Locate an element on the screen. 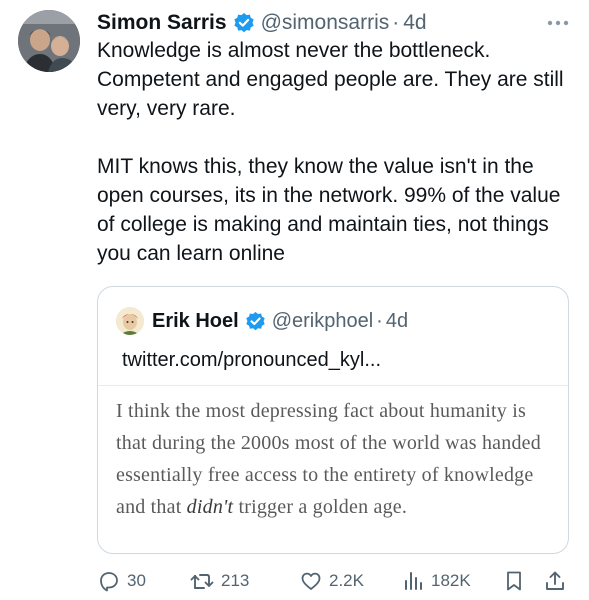  more-icon is located at coordinates (558, 23).